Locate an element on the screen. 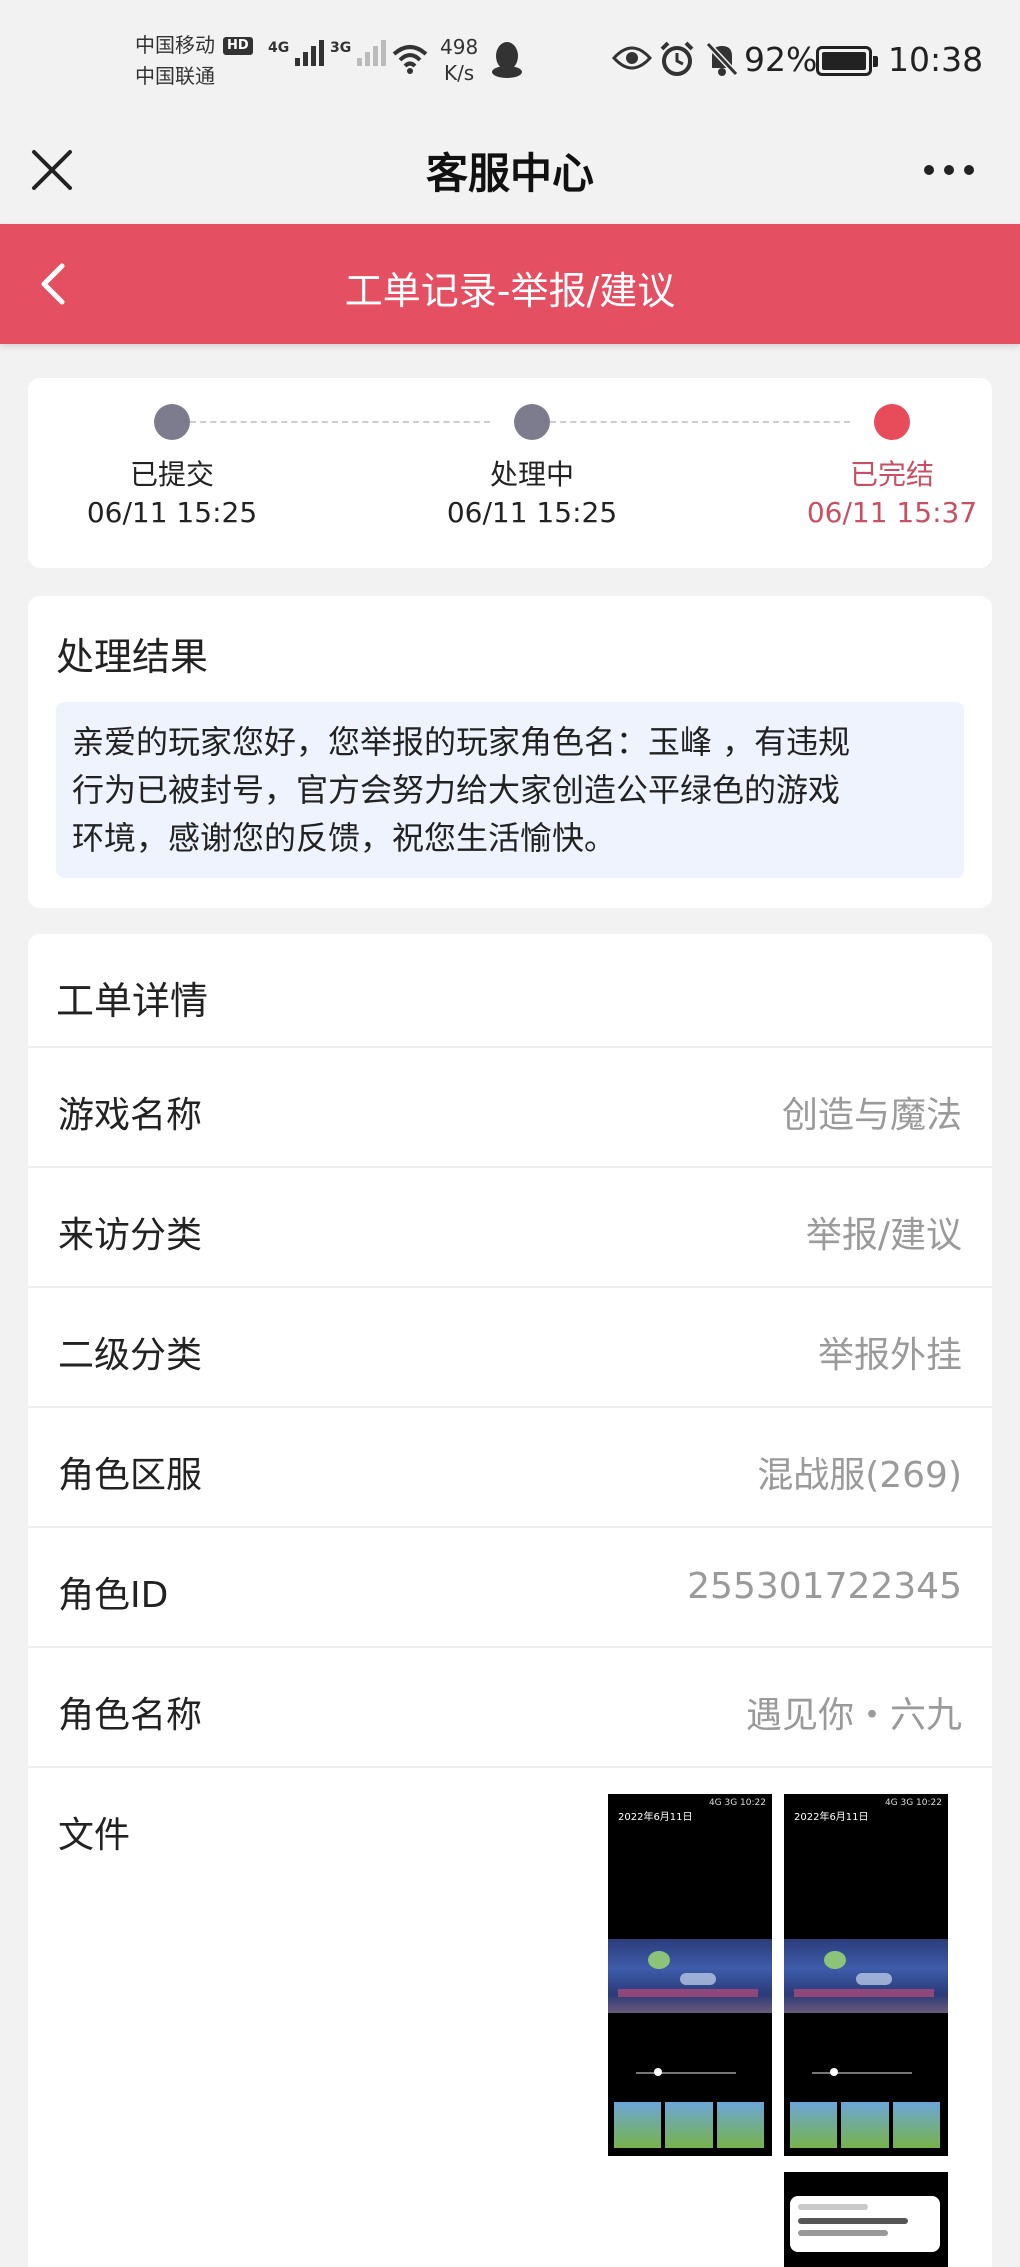  progress-step: 已完结 06/11 15:37 is located at coordinates (892, 468).